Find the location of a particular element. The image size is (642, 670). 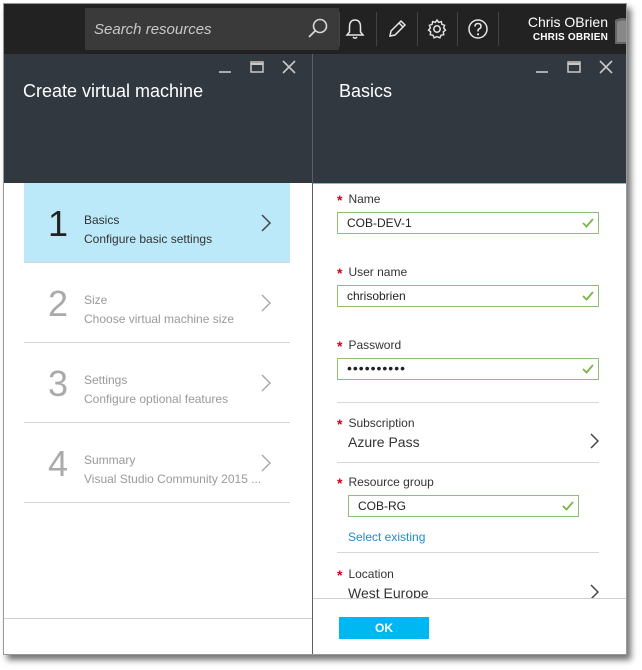

step-subtitle: Configure basic settings is located at coordinates (148, 239).